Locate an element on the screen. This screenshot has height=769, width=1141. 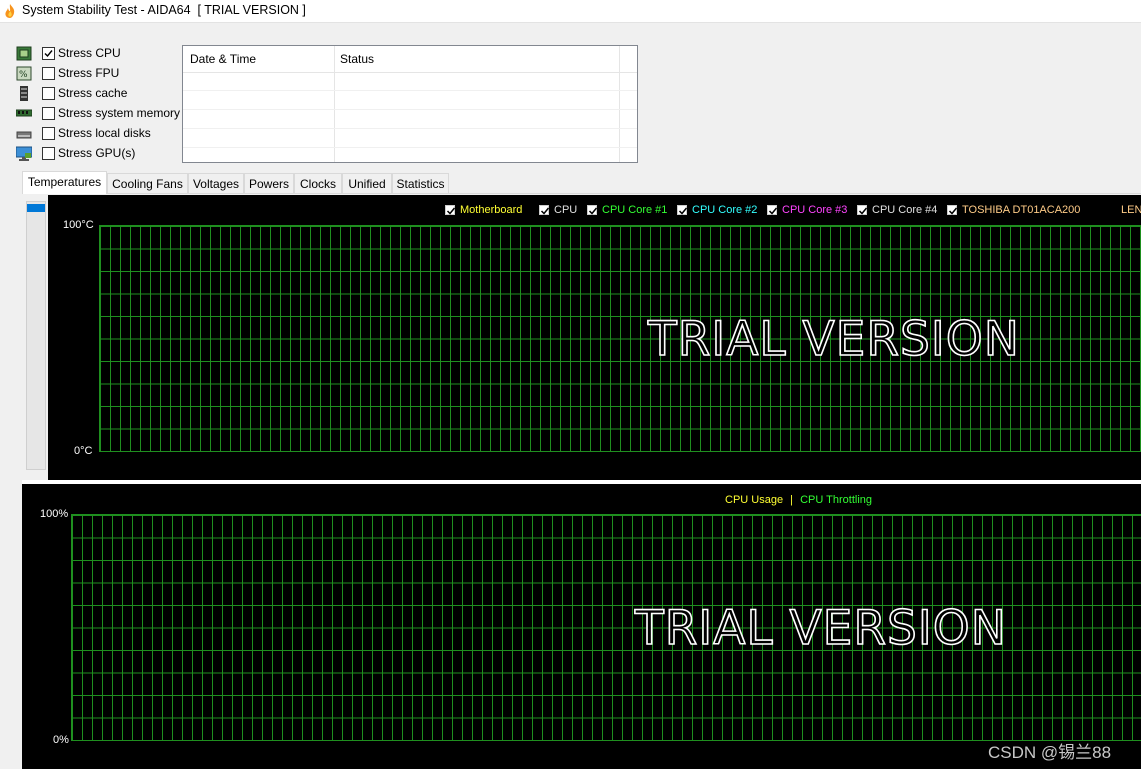
tab-unified: Unified is located at coordinates (367, 183).